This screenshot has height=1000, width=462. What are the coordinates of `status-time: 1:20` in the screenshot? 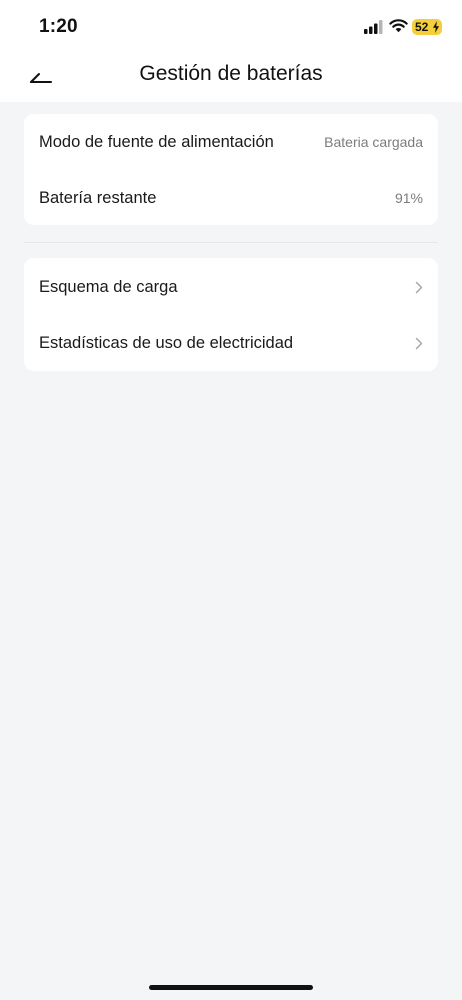 It's located at (58, 26).